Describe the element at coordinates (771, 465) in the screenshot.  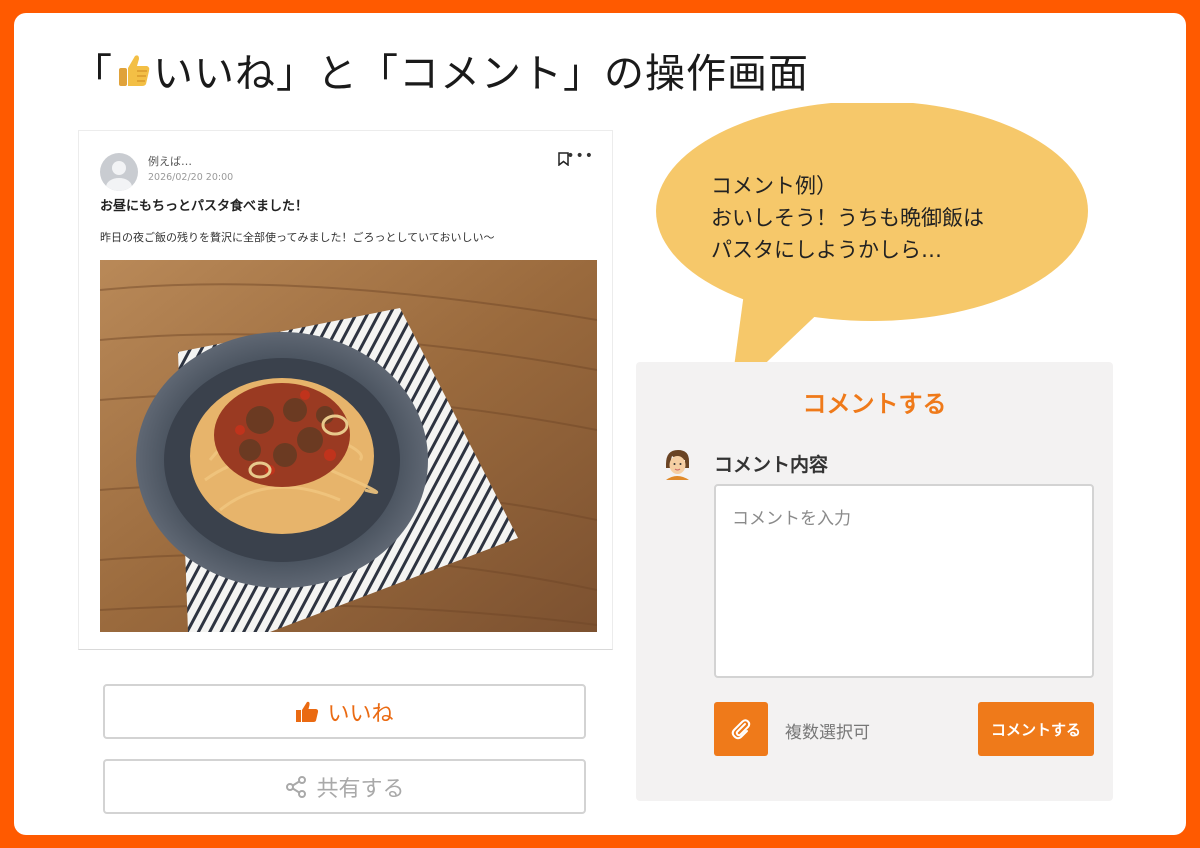
I see `comment-field-label: コメント内容` at that location.